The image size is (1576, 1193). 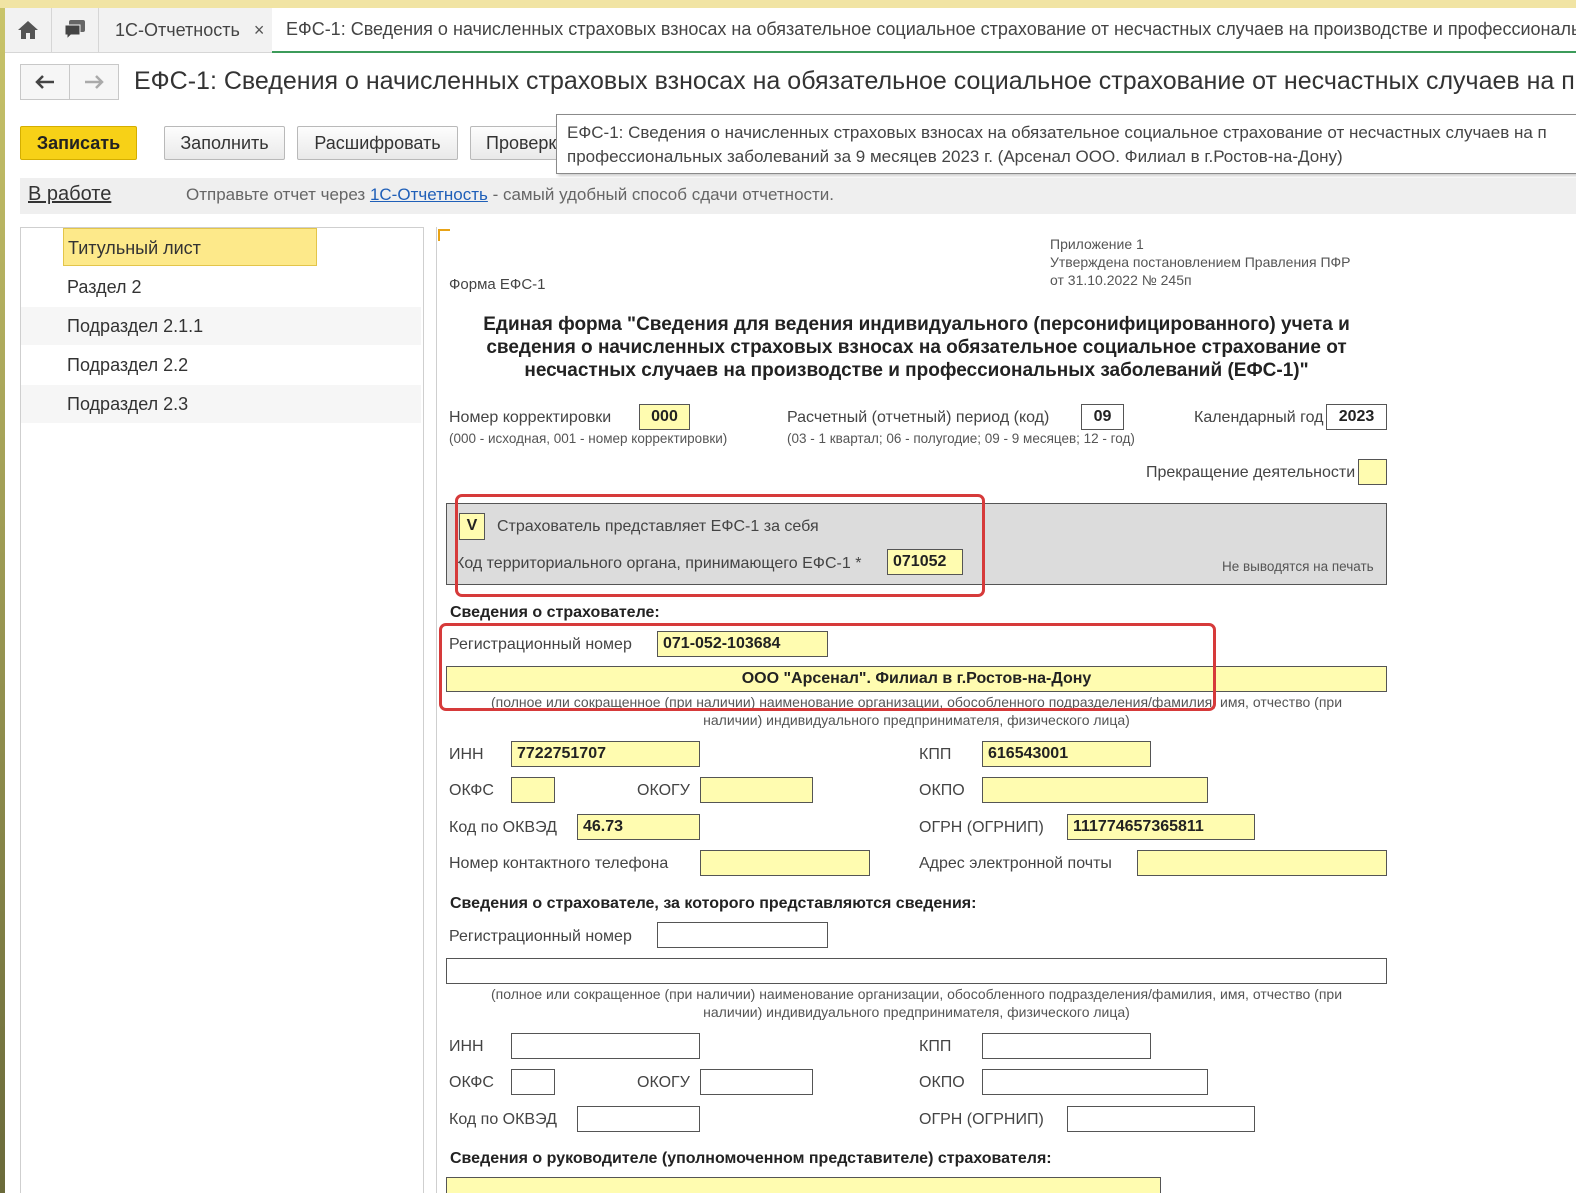 I want to click on kpp-2-label: КПП, so click(x=935, y=1046).